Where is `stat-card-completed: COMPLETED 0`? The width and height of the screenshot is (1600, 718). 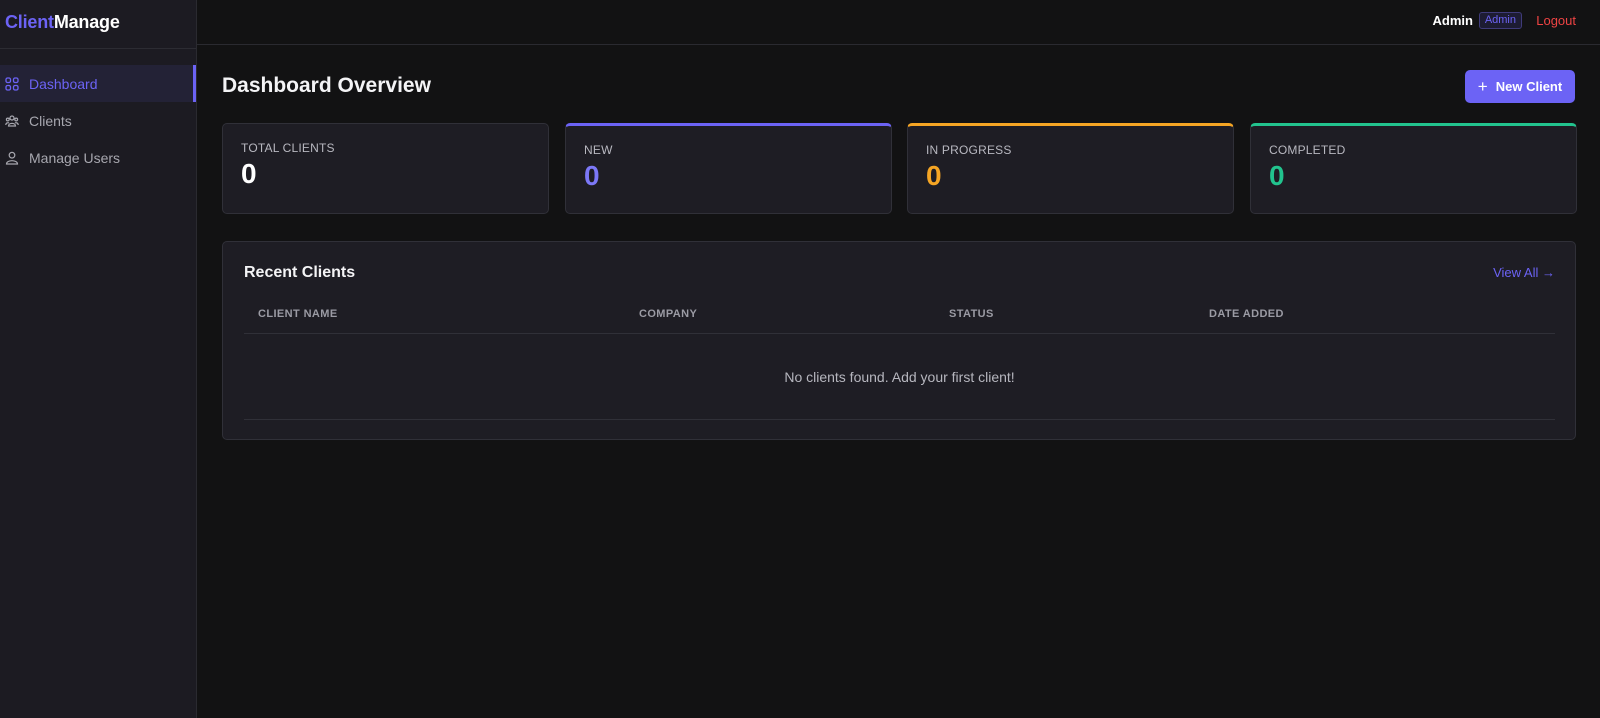 stat-card-completed: COMPLETED 0 is located at coordinates (1413, 168).